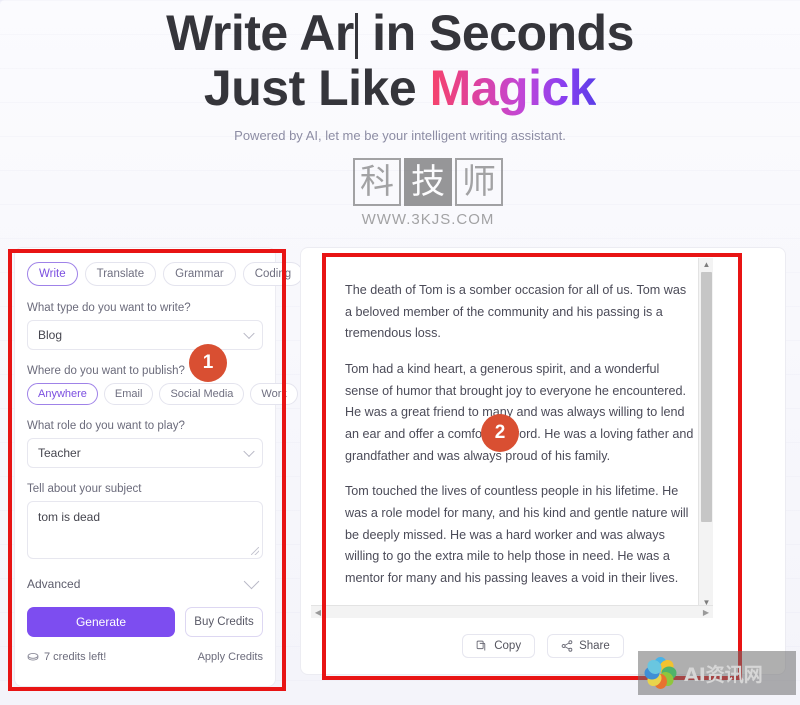 The image size is (800, 705). I want to click on mode-tabs: Write Translate Grammar Coding, so click(165, 274).